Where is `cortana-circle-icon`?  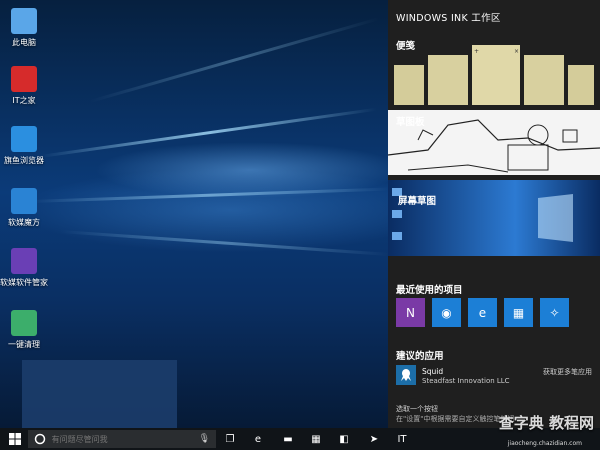 cortana-circle-icon is located at coordinates (40, 439).